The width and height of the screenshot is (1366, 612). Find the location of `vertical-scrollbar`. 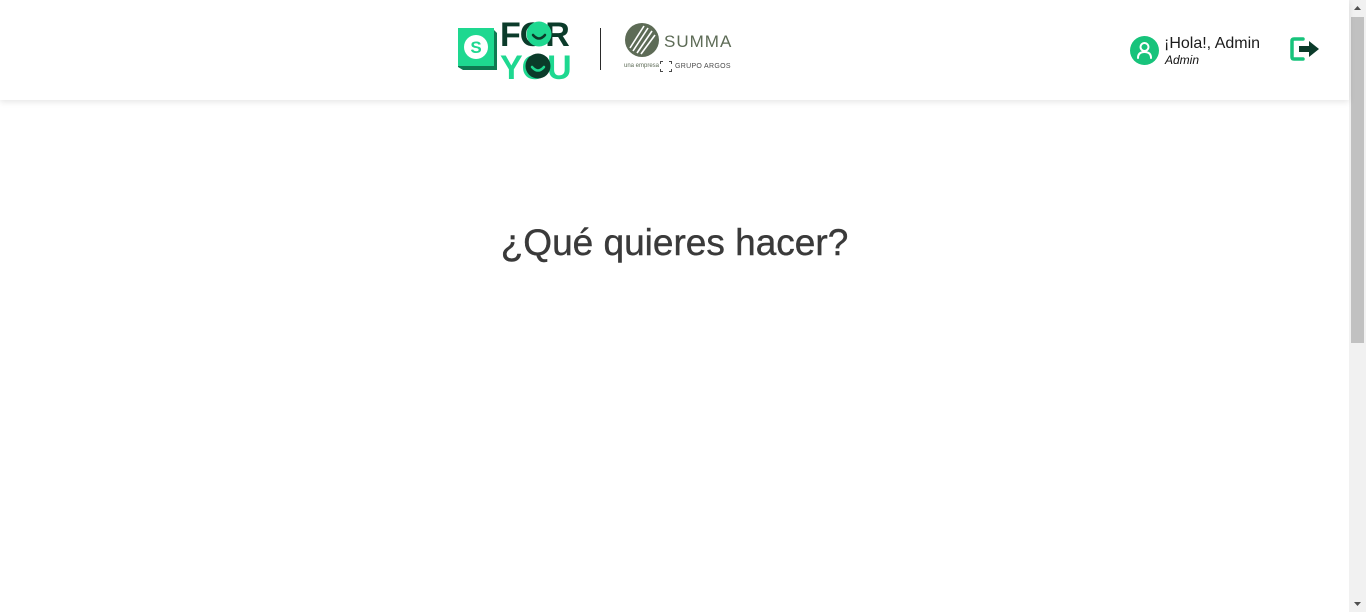

vertical-scrollbar is located at coordinates (1357, 306).